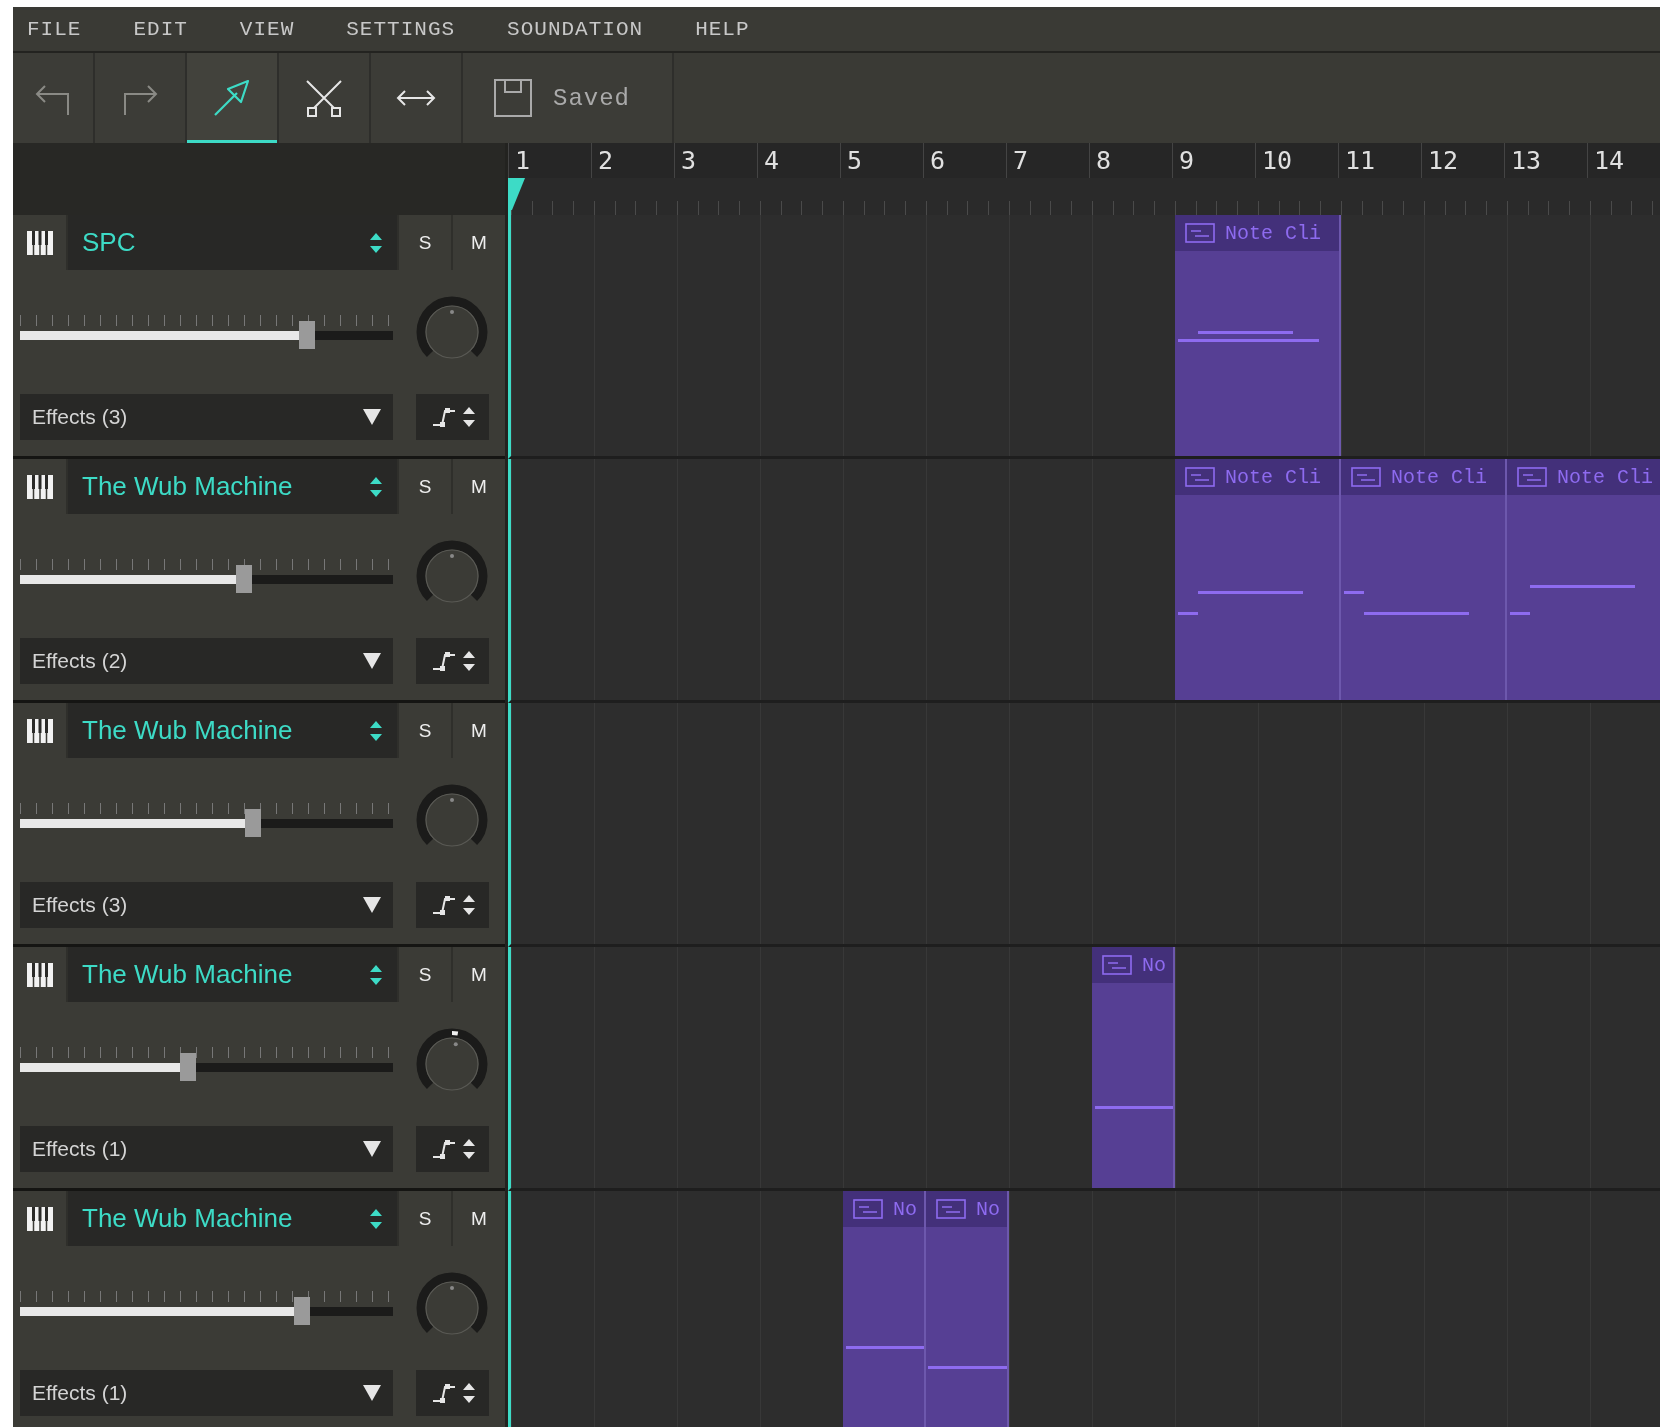 The height and width of the screenshot is (1427, 1660). I want to click on cut-icon, so click(324, 98).